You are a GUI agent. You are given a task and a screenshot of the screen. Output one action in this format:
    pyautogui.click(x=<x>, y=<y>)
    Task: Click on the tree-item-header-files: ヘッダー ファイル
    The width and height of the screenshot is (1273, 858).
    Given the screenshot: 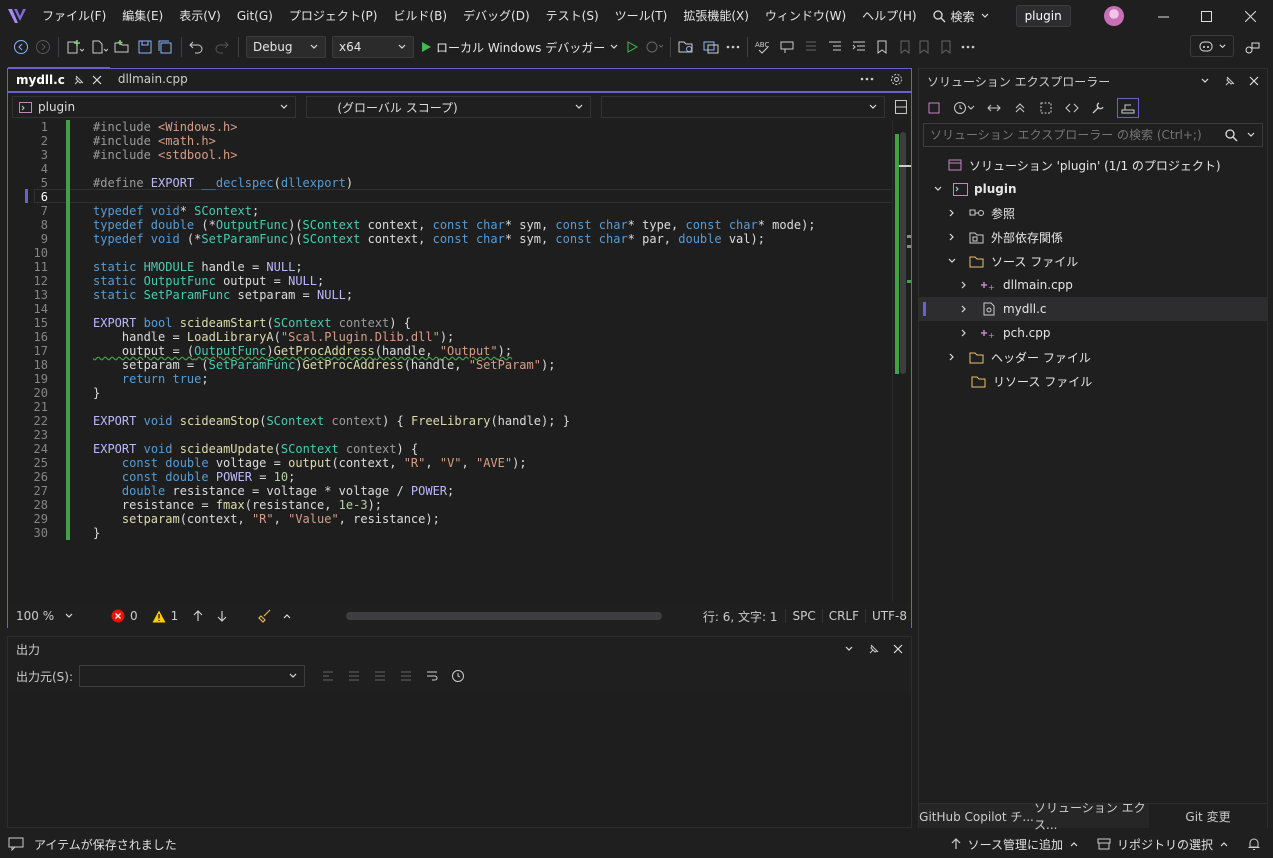 What is the action you would take?
    pyautogui.click(x=1093, y=357)
    